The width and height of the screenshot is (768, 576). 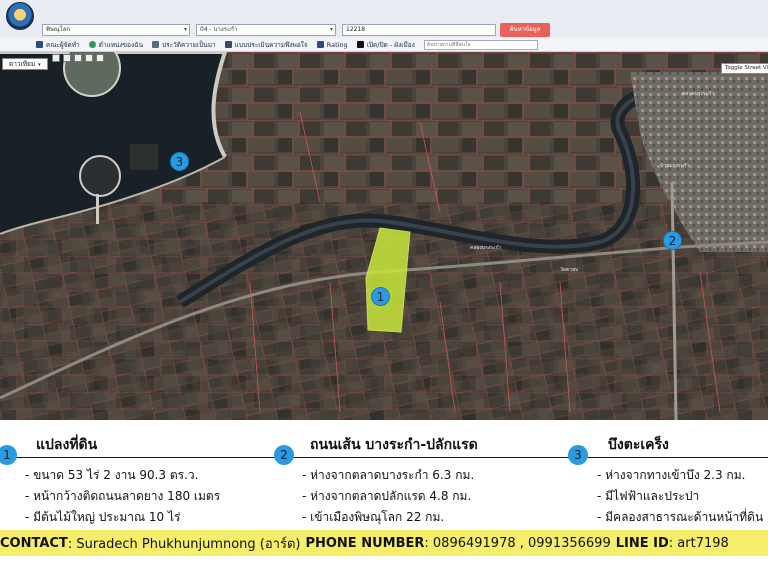 I want to click on toolbar-item-label: คณะผู้จัดทำ, so click(x=63, y=44).